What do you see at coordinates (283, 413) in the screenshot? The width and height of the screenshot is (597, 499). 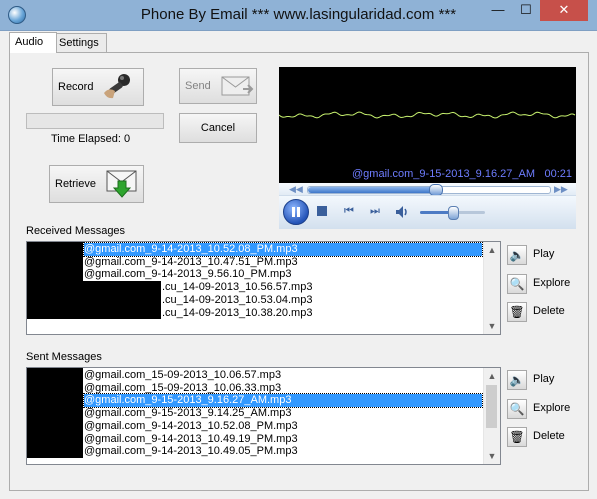 I see `list-item: @gmail.com_9-15-2013_9.14.25_AM.mp3` at bounding box center [283, 413].